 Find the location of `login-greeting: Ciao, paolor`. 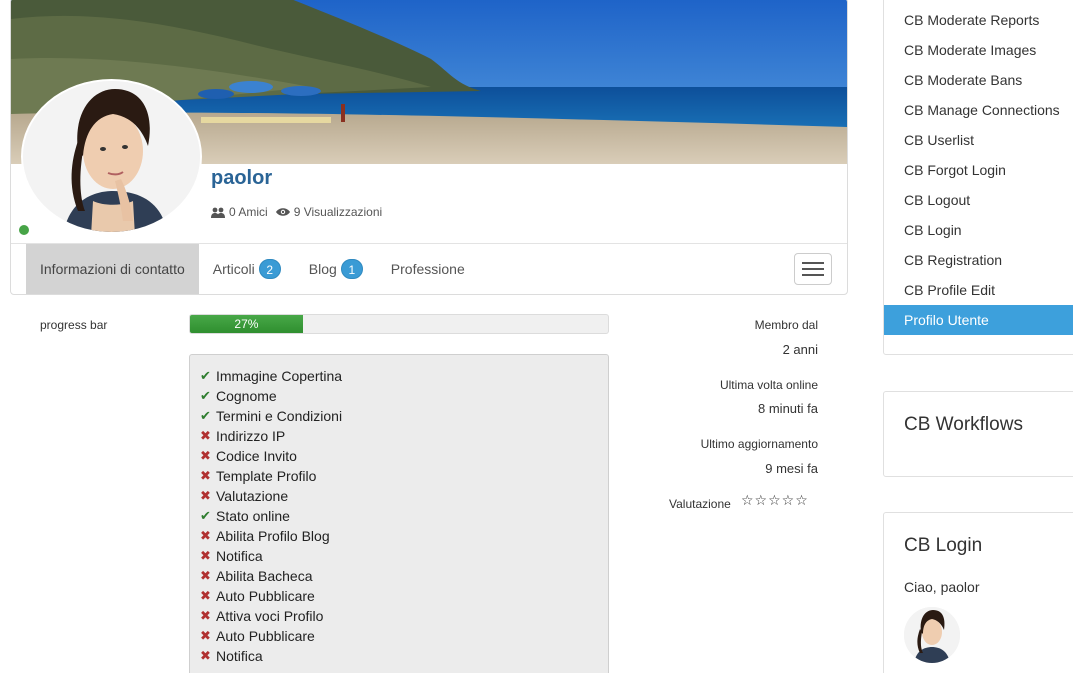

login-greeting: Ciao, paolor is located at coordinates (942, 587).